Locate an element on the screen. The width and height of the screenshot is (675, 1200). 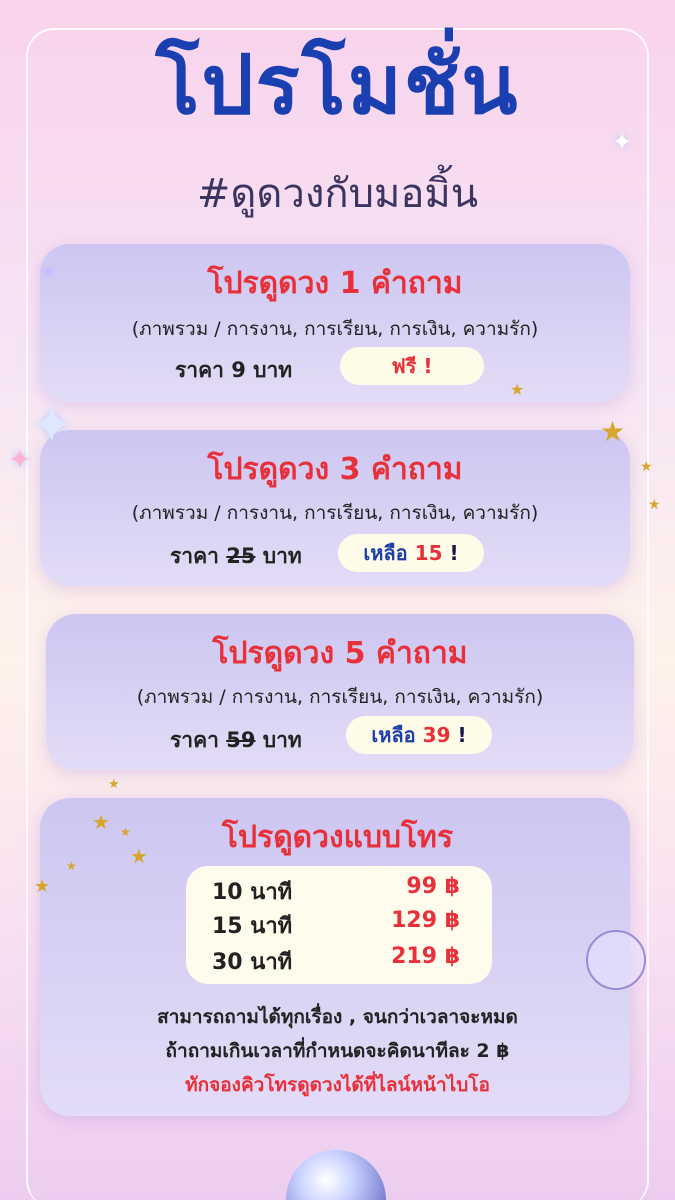
promo-value: 15 is located at coordinates (428, 553).